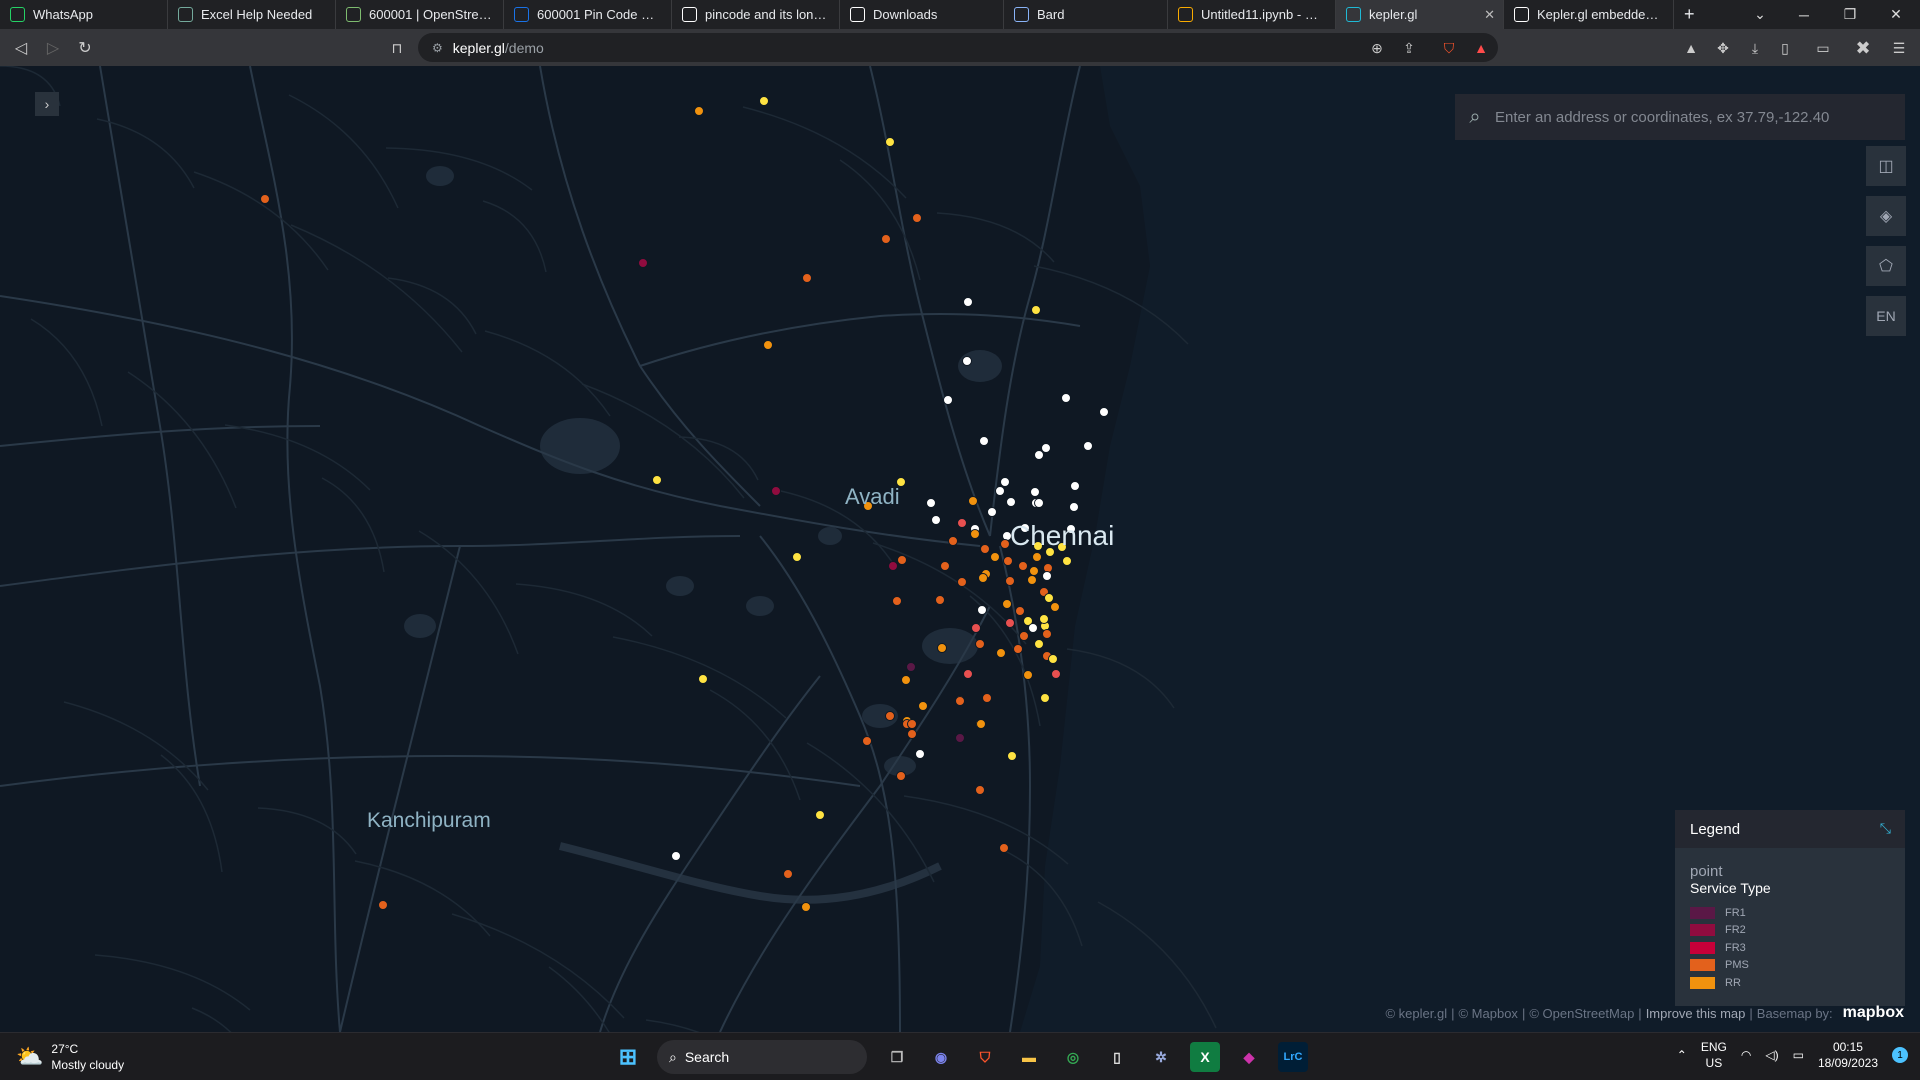 Image resolution: width=1920 pixels, height=1080 pixels. What do you see at coordinates (1886, 266) in the screenshot?
I see `draw-polygon-button: ⬠` at bounding box center [1886, 266].